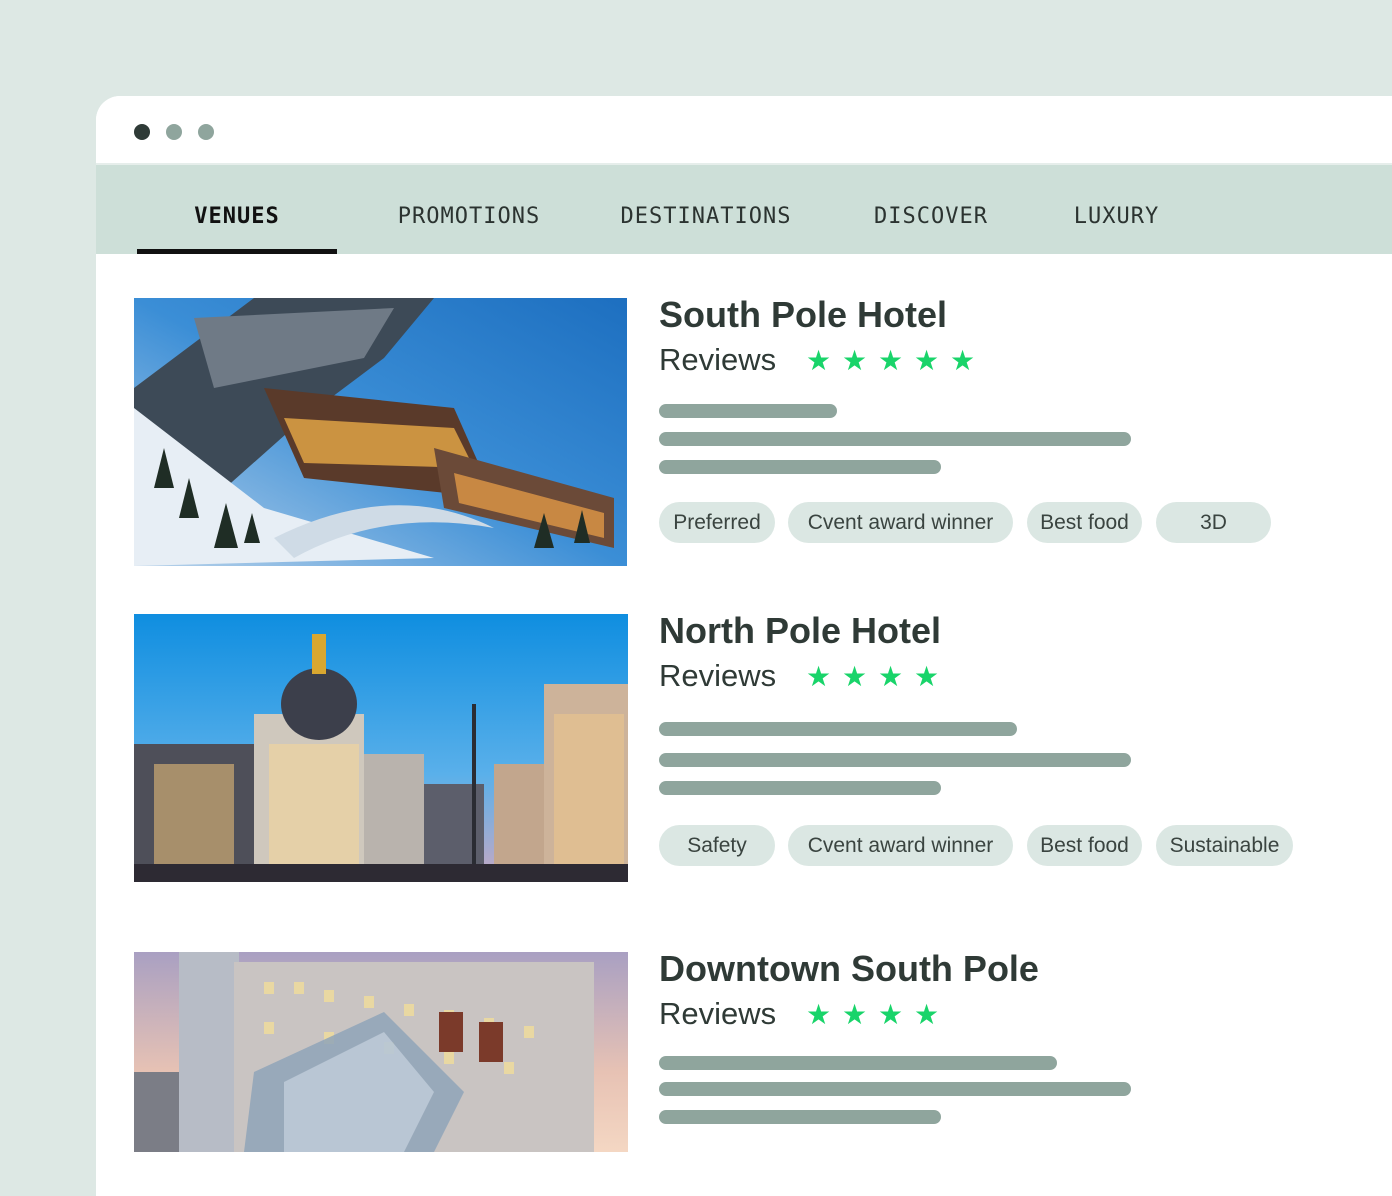 The height and width of the screenshot is (1196, 1392). I want to click on tab-label: DESTINATIONS, so click(706, 216).